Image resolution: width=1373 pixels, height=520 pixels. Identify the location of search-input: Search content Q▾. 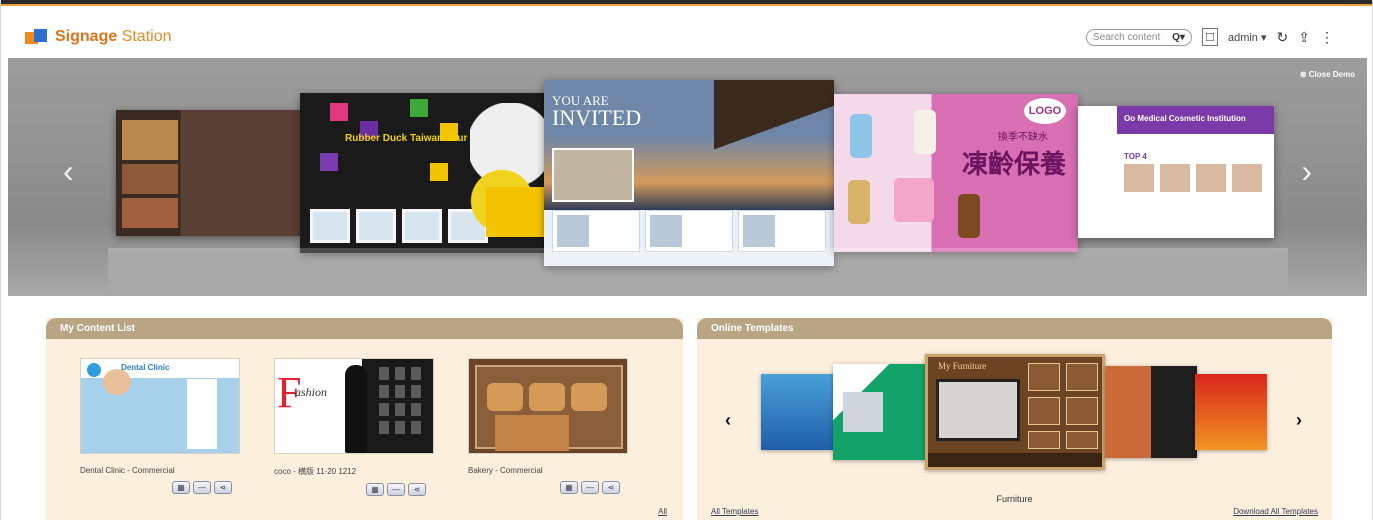
(1138, 37).